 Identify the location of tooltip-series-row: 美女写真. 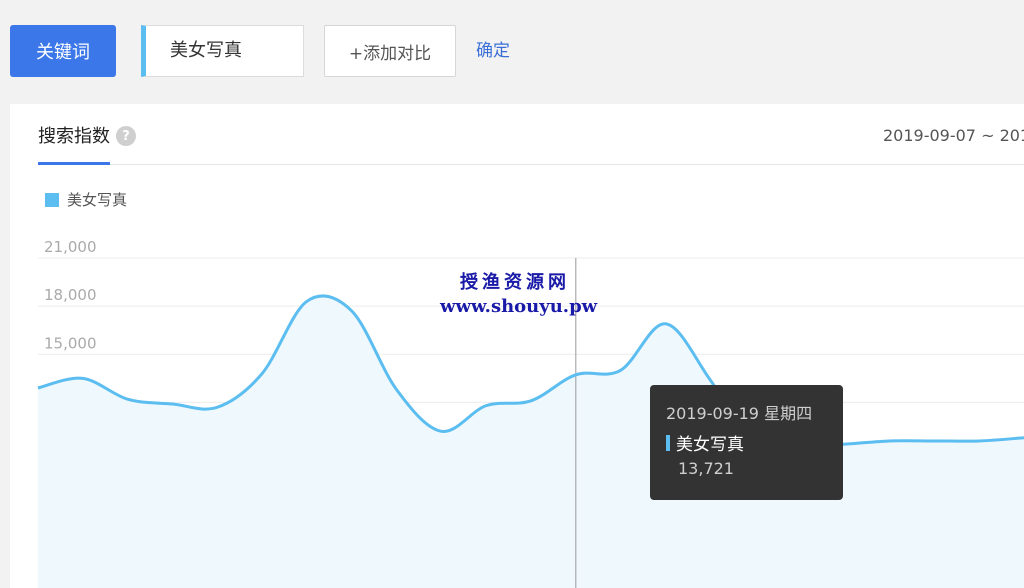
(746, 442).